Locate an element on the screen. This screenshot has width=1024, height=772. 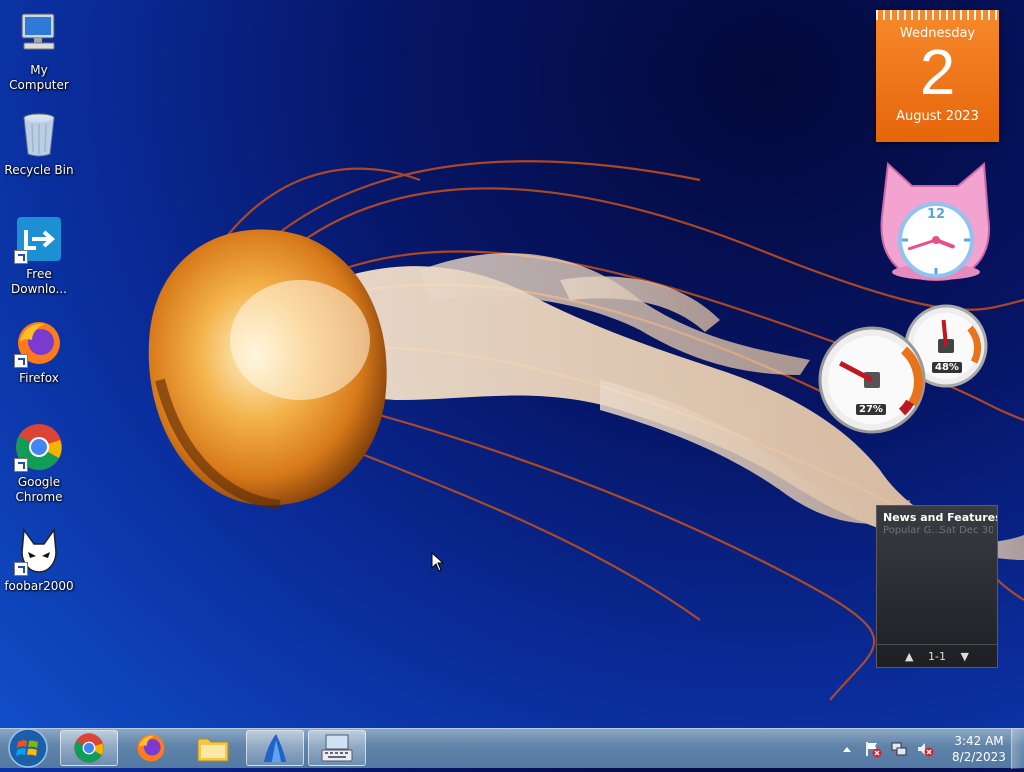
feed-pager: ▲ 1-1 ▼ is located at coordinates (937, 655).